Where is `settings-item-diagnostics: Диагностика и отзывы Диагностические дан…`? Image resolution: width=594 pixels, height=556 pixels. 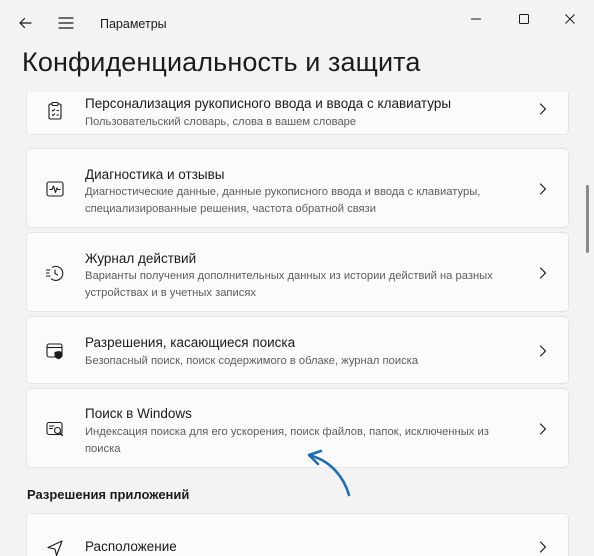
settings-item-diagnostics: Диагностика и отзывы Диагностические дан… is located at coordinates (297, 188).